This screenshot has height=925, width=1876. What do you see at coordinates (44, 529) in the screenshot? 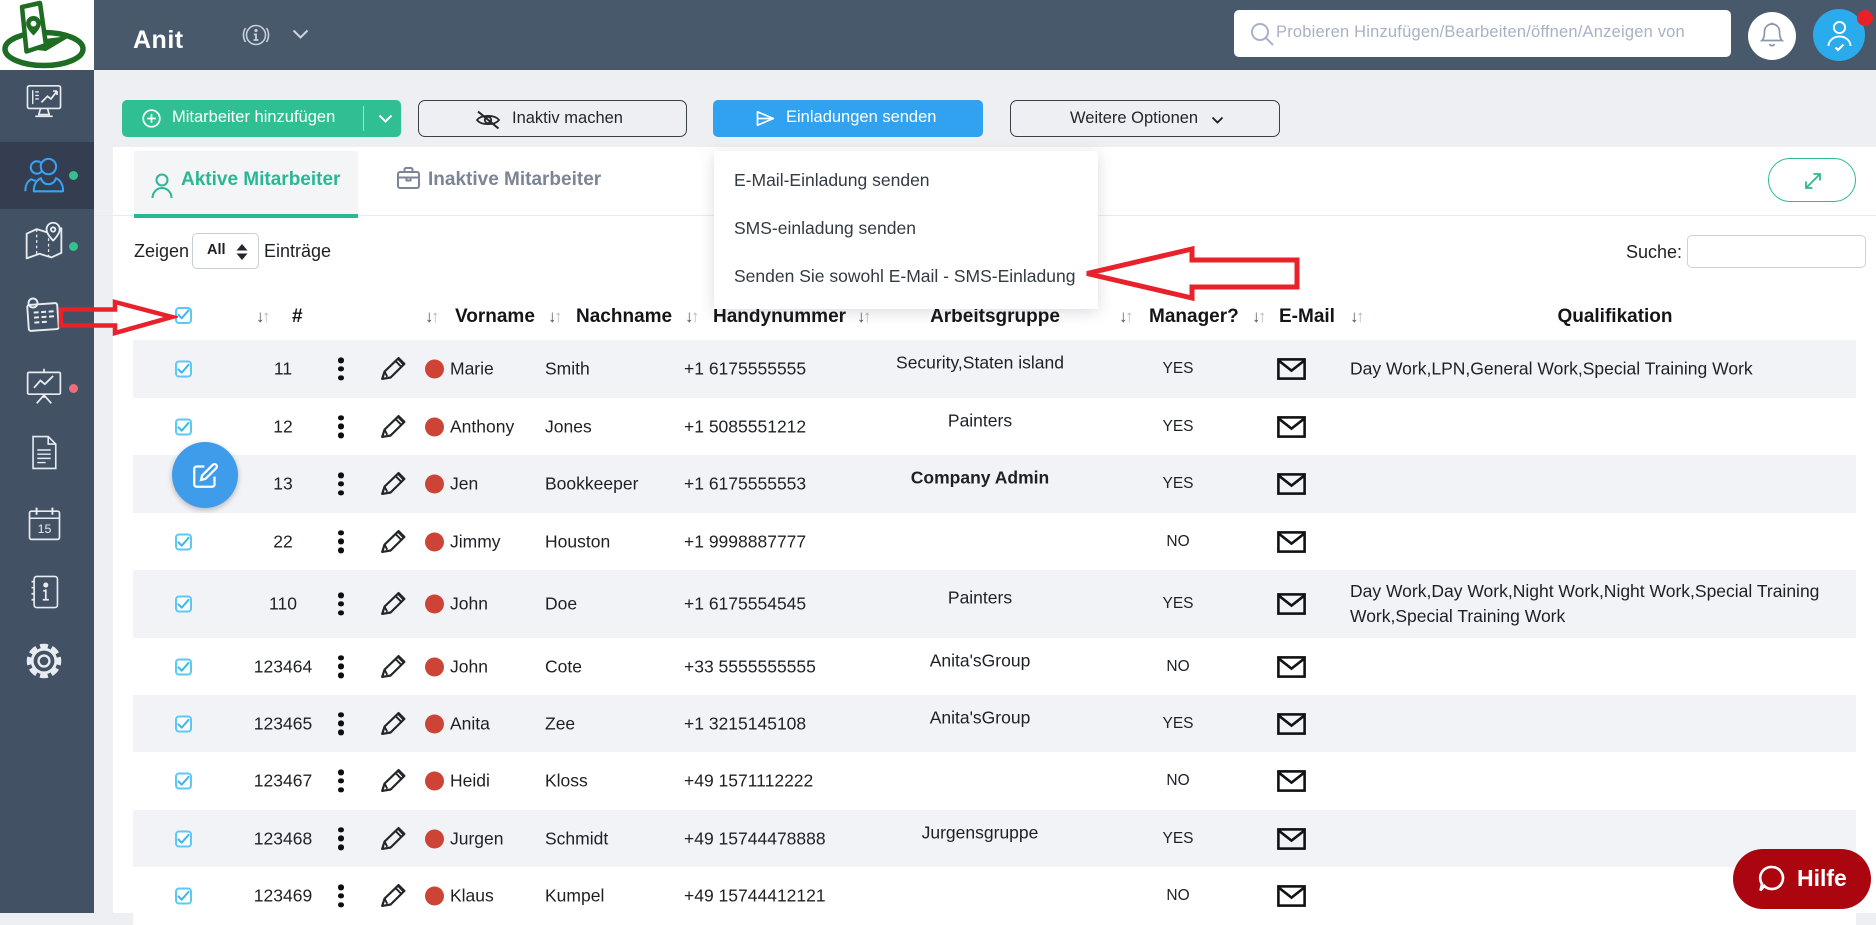
I see `svg-text: 15` at bounding box center [44, 529].